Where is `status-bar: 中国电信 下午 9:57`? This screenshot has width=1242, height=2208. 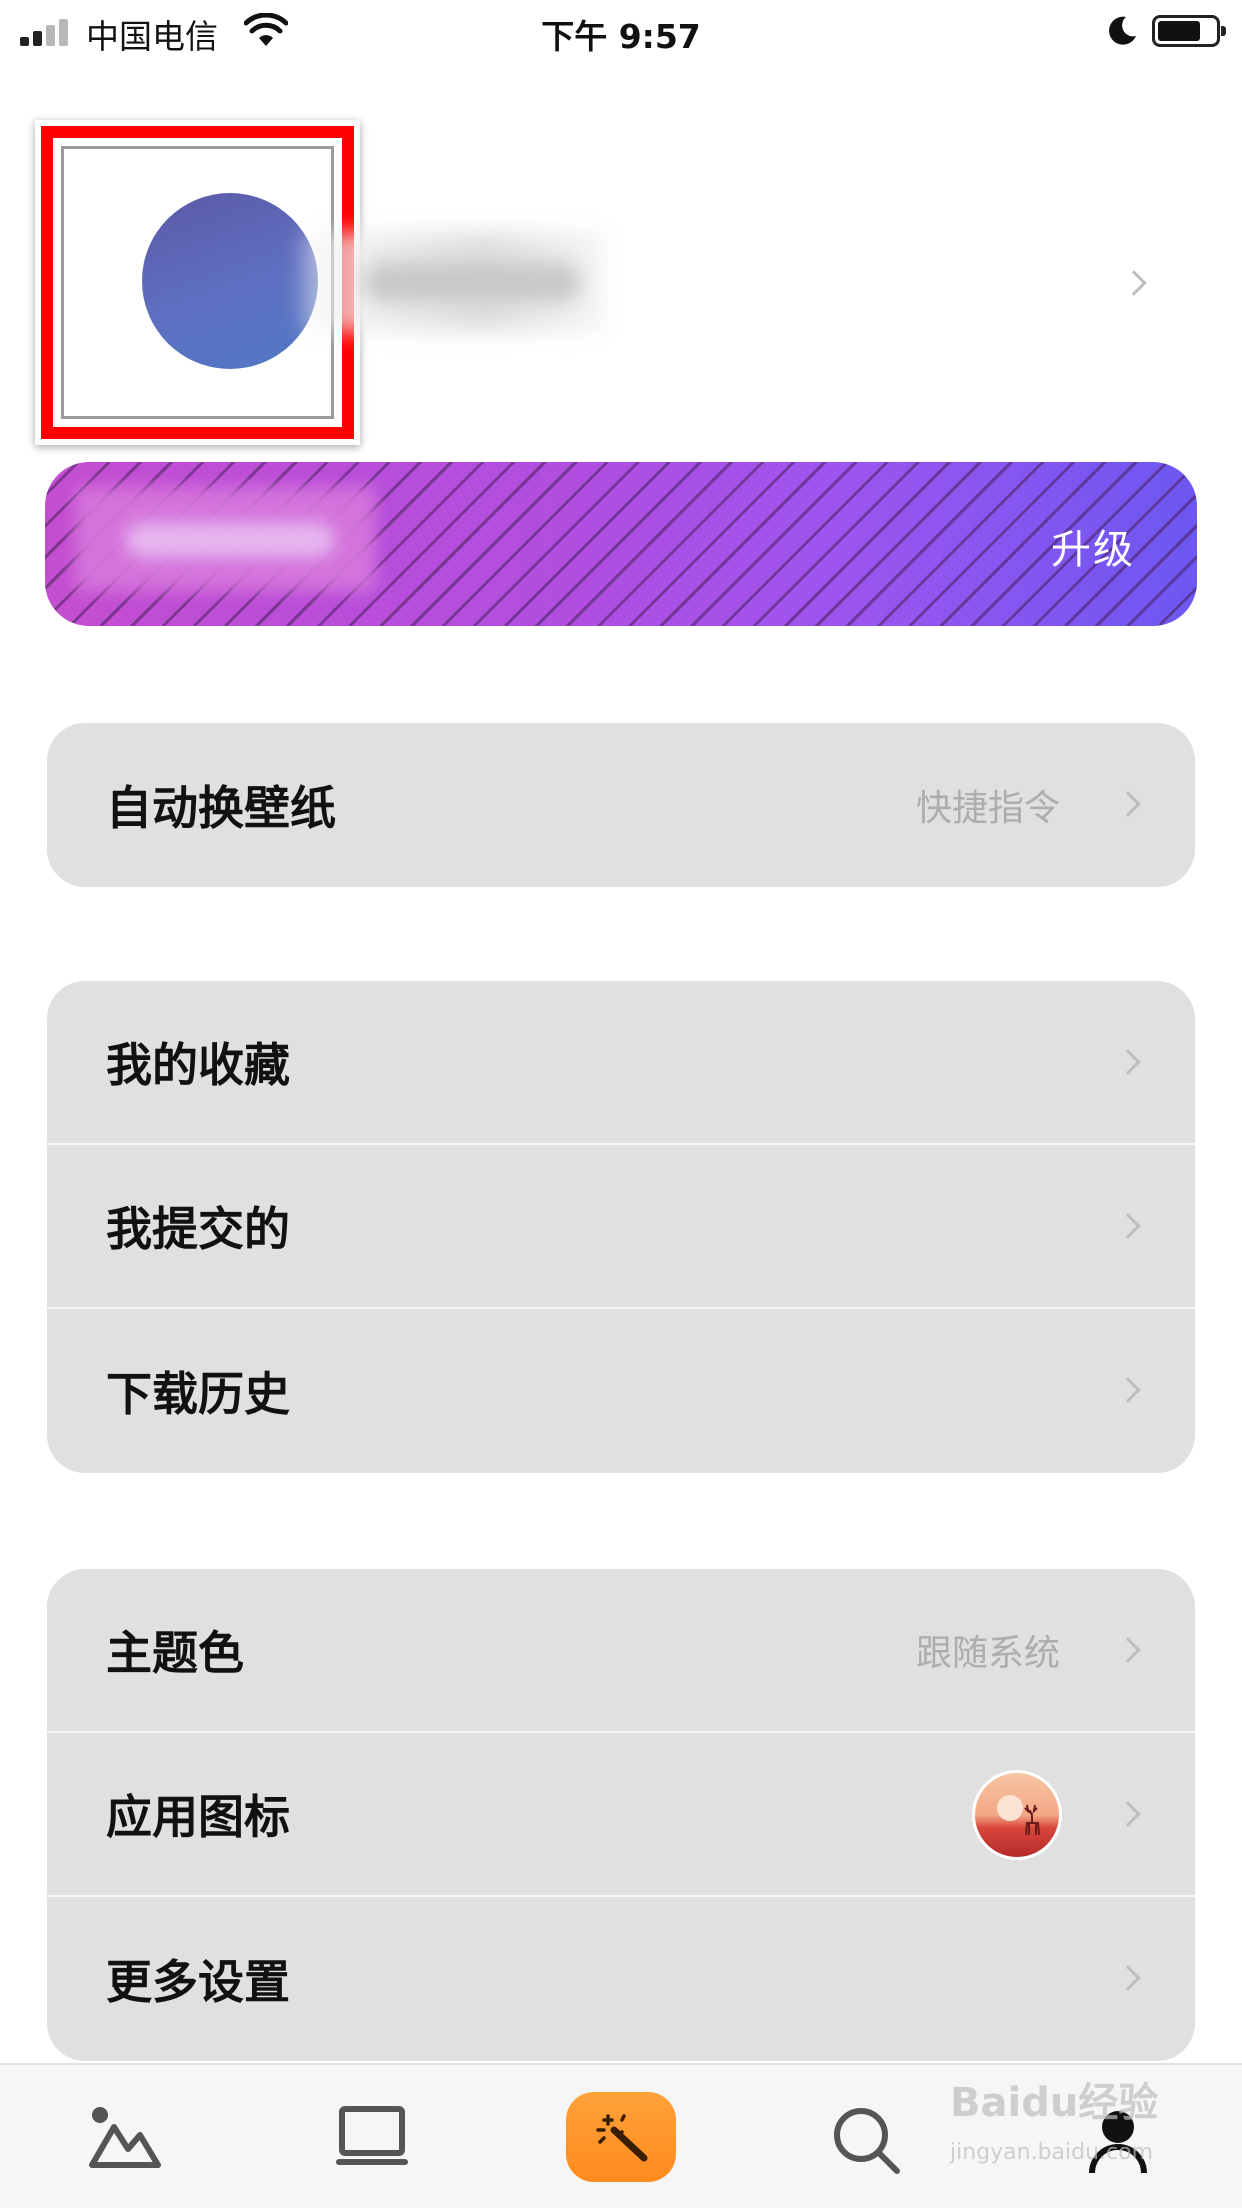 status-bar: 中国电信 下午 9:57 is located at coordinates (621, 32).